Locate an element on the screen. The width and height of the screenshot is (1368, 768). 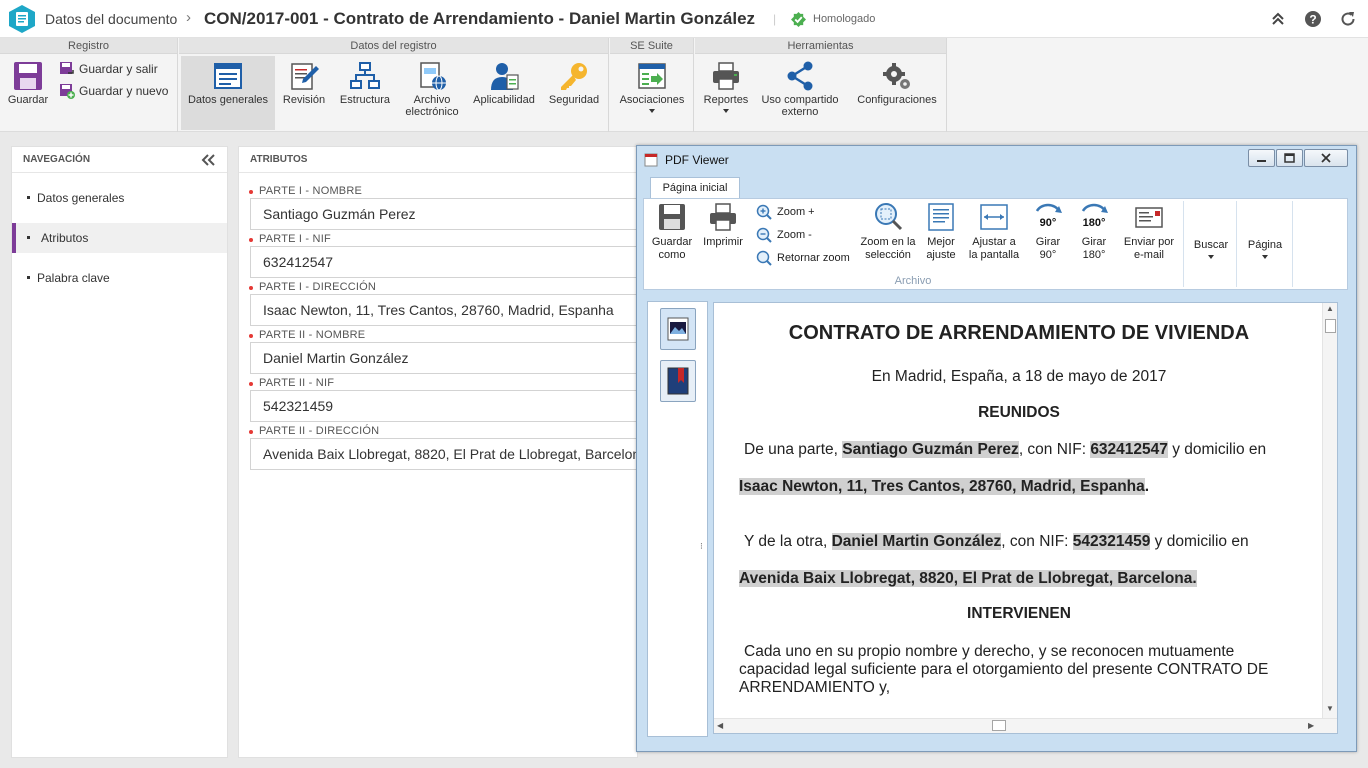
scroll-down-icon: ▼ is located at coordinates (1330, 708).